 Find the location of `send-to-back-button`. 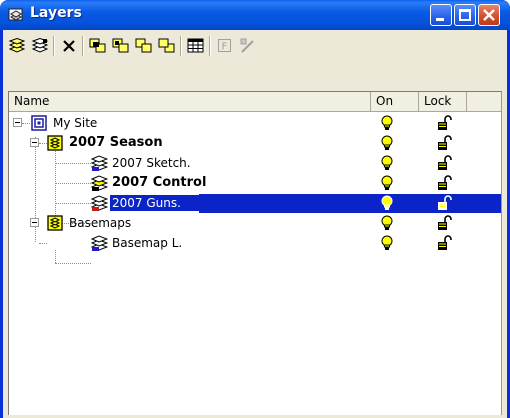

send-to-back-button is located at coordinates (121, 46).